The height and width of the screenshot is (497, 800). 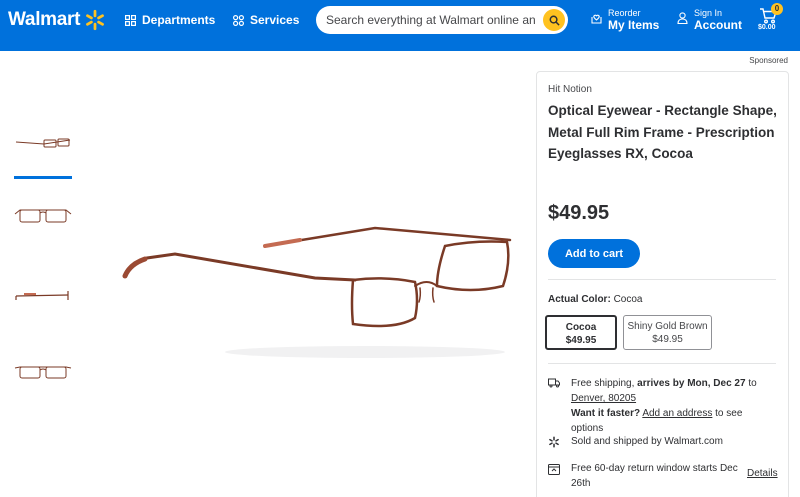 What do you see at coordinates (554, 383) in the screenshot?
I see `truck-icon` at bounding box center [554, 383].